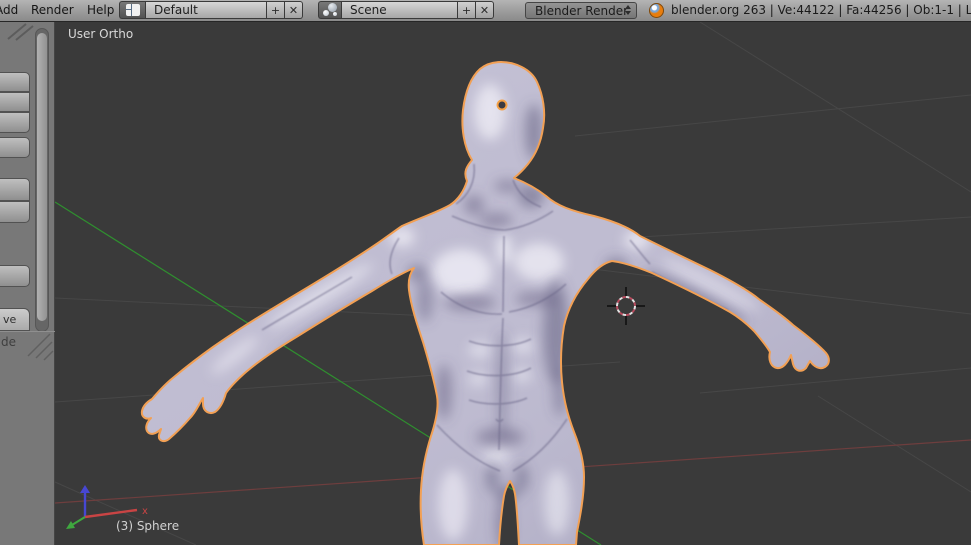  I want to click on scrollbar-thumb, so click(42, 177).